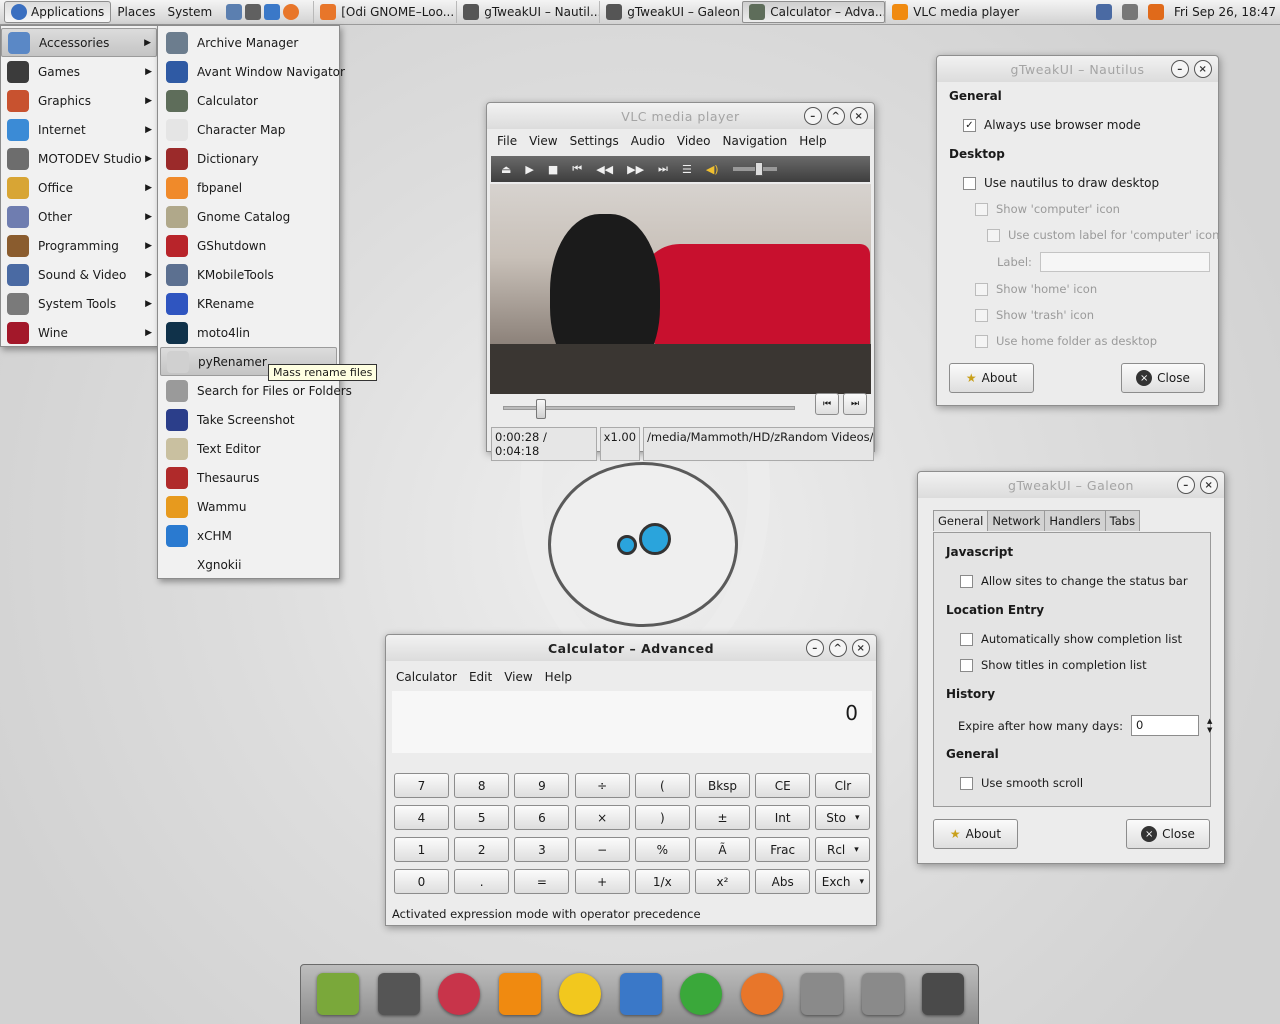 The height and width of the screenshot is (1024, 1280). I want to click on calc-key: 8, so click(482, 785).